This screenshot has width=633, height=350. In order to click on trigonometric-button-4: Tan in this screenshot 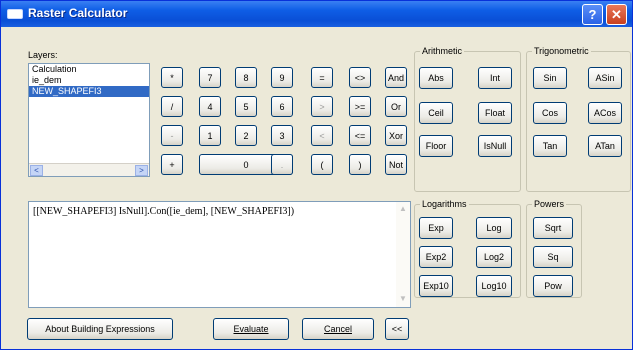, I will do `click(550, 146)`.